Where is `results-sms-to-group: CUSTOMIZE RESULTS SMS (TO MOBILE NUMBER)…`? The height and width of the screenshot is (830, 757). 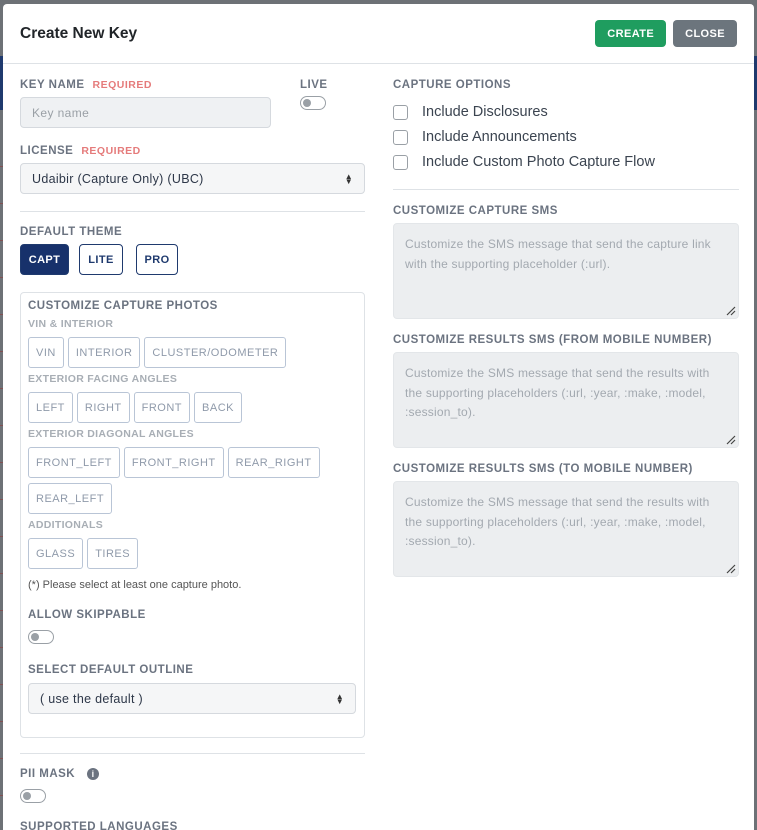
results-sms-to-group: CUSTOMIZE RESULTS SMS (TO MOBILE NUMBER)… is located at coordinates (566, 520).